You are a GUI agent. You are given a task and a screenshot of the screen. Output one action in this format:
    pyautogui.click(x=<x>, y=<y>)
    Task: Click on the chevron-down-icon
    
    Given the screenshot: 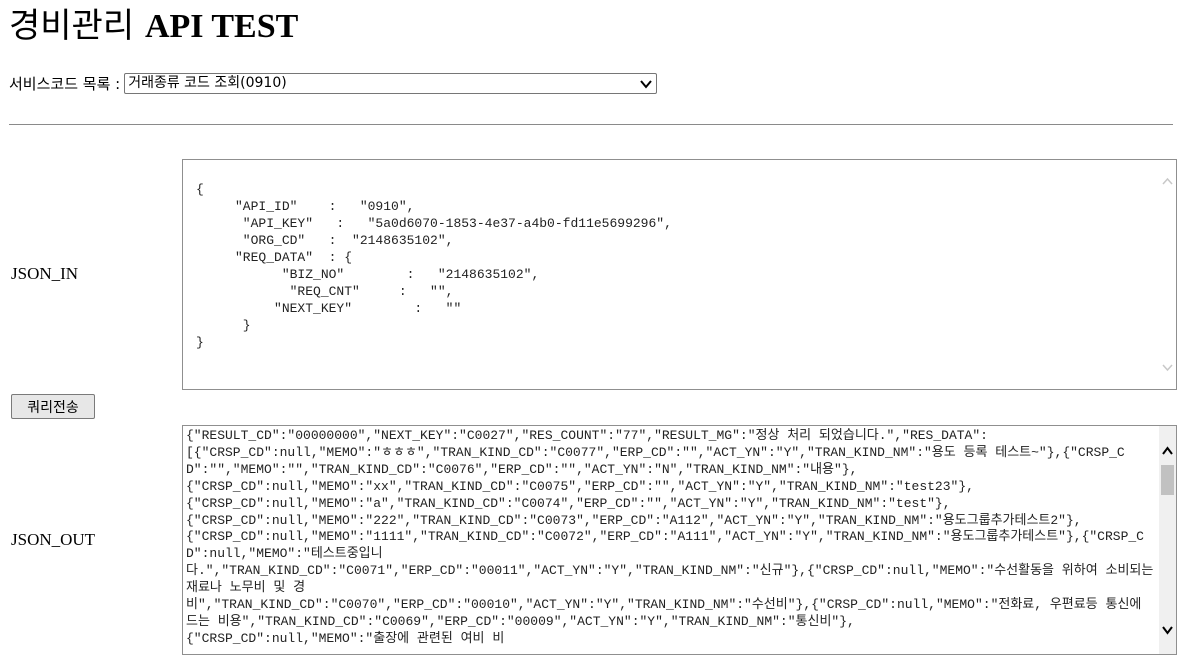 What is the action you would take?
    pyautogui.click(x=646, y=84)
    